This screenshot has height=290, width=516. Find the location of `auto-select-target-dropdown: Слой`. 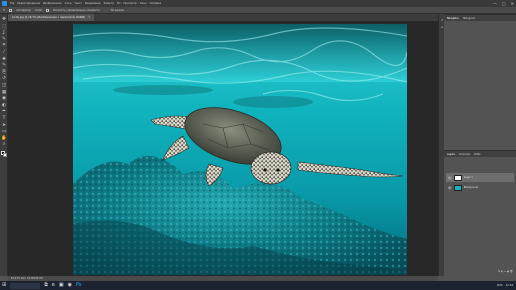

auto-select-target-dropdown: Слой is located at coordinates (38, 10).